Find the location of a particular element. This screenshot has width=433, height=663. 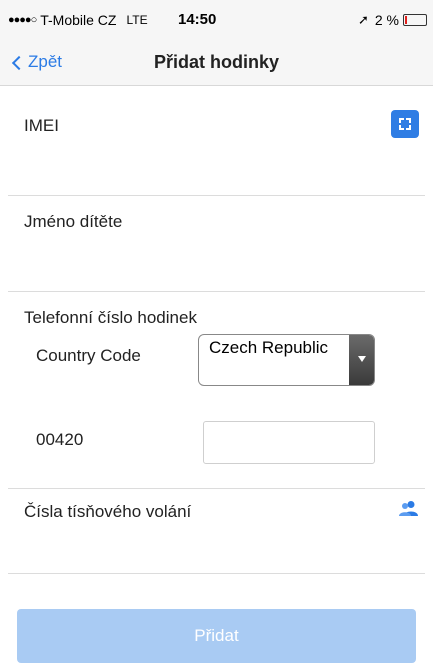

country-select: Czech Republic is located at coordinates (286, 360).